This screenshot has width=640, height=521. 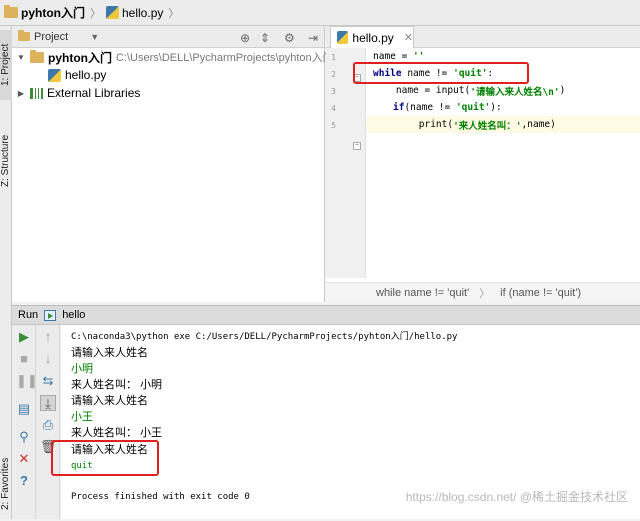 I want to click on stop-icon: ■, so click(x=24, y=359).